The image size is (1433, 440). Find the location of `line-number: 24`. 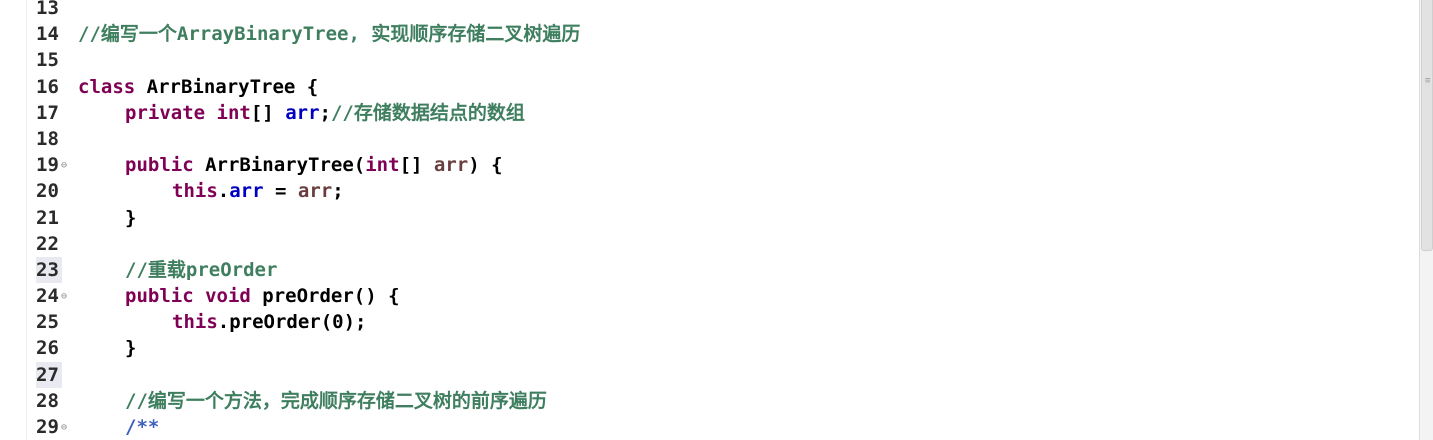

line-number: 24 is located at coordinates (47, 296).